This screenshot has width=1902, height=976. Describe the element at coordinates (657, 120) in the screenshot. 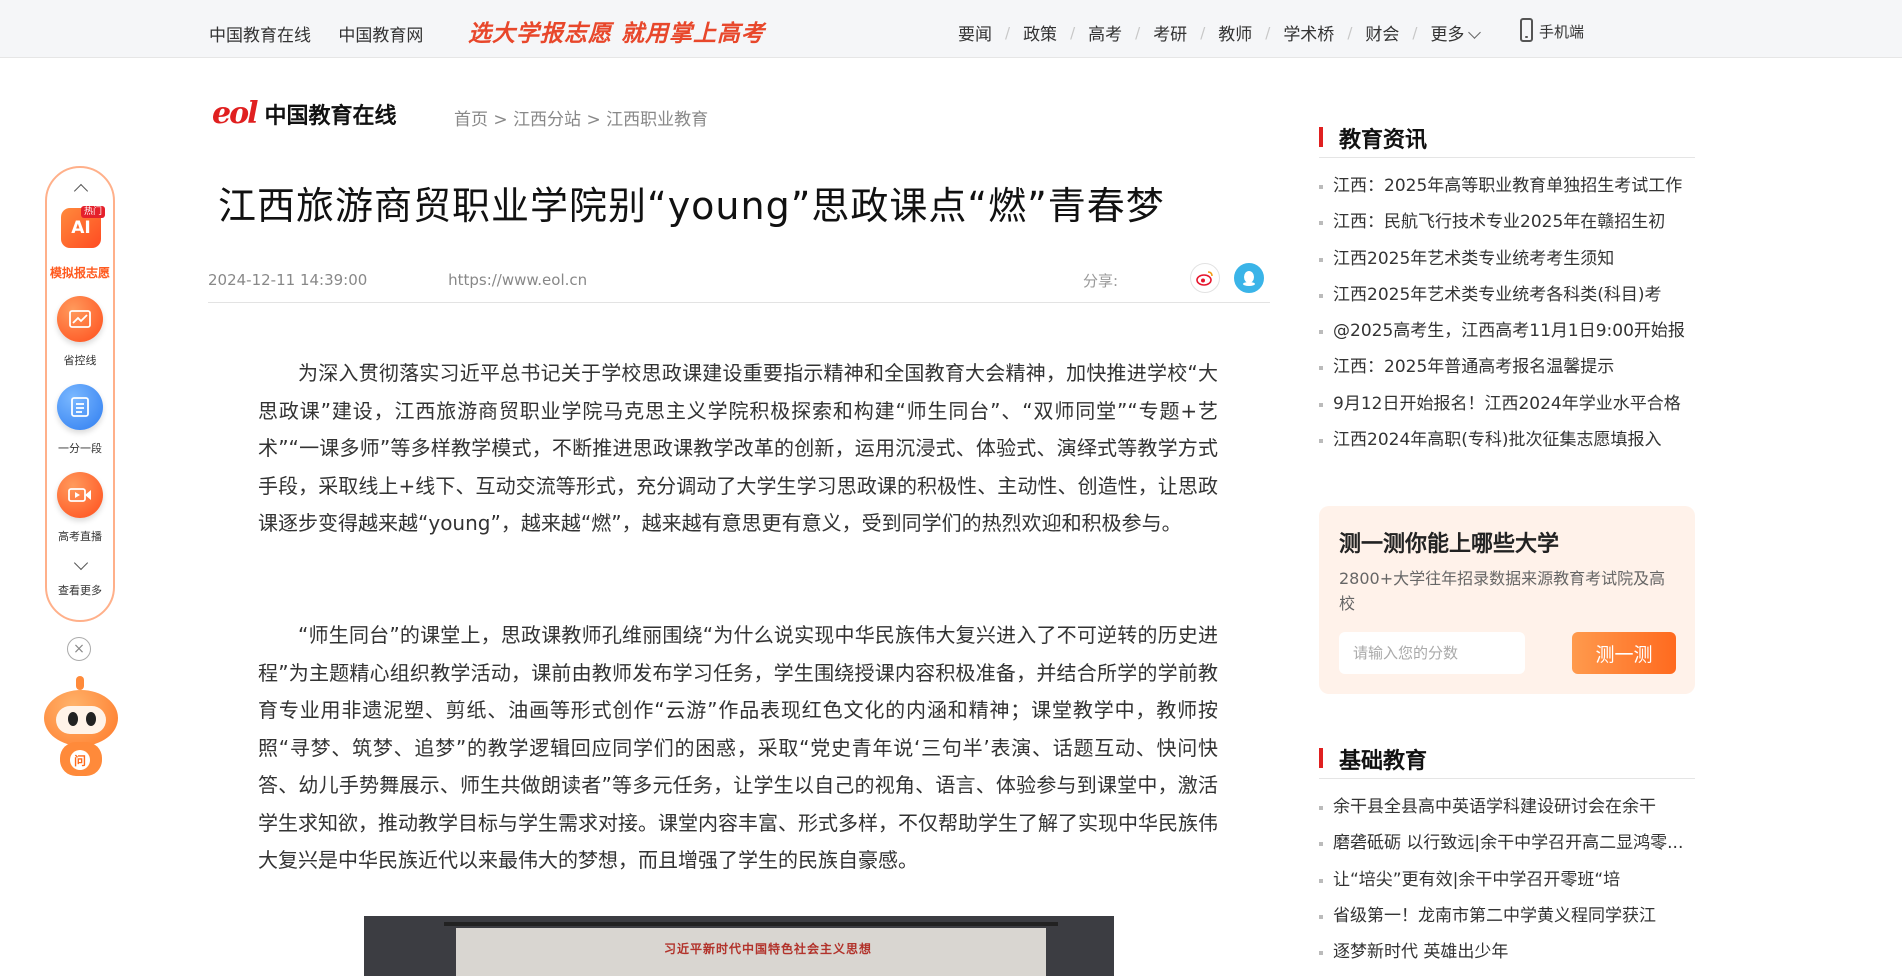

I see `breadcrumb-category: 江西职业教育` at that location.